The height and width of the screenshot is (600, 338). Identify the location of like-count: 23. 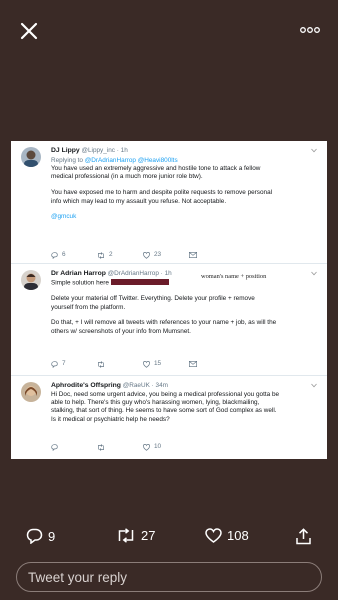
(158, 254).